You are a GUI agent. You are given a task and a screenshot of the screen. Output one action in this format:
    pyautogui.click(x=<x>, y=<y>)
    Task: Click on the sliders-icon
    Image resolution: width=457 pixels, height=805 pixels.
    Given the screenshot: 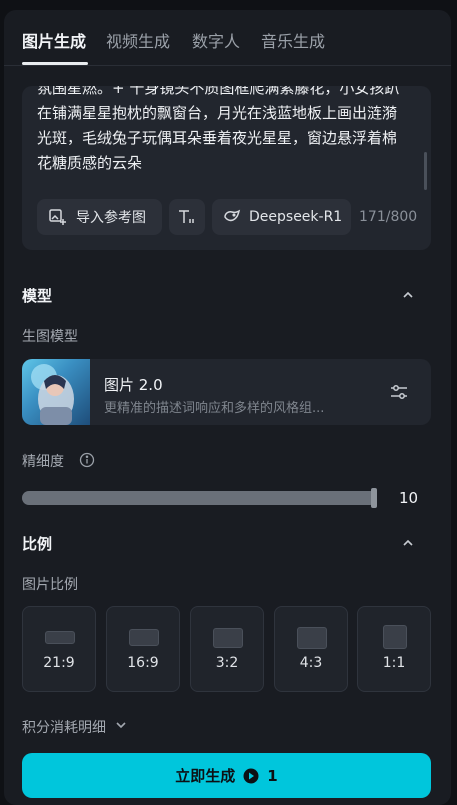 What is the action you would take?
    pyautogui.click(x=399, y=392)
    